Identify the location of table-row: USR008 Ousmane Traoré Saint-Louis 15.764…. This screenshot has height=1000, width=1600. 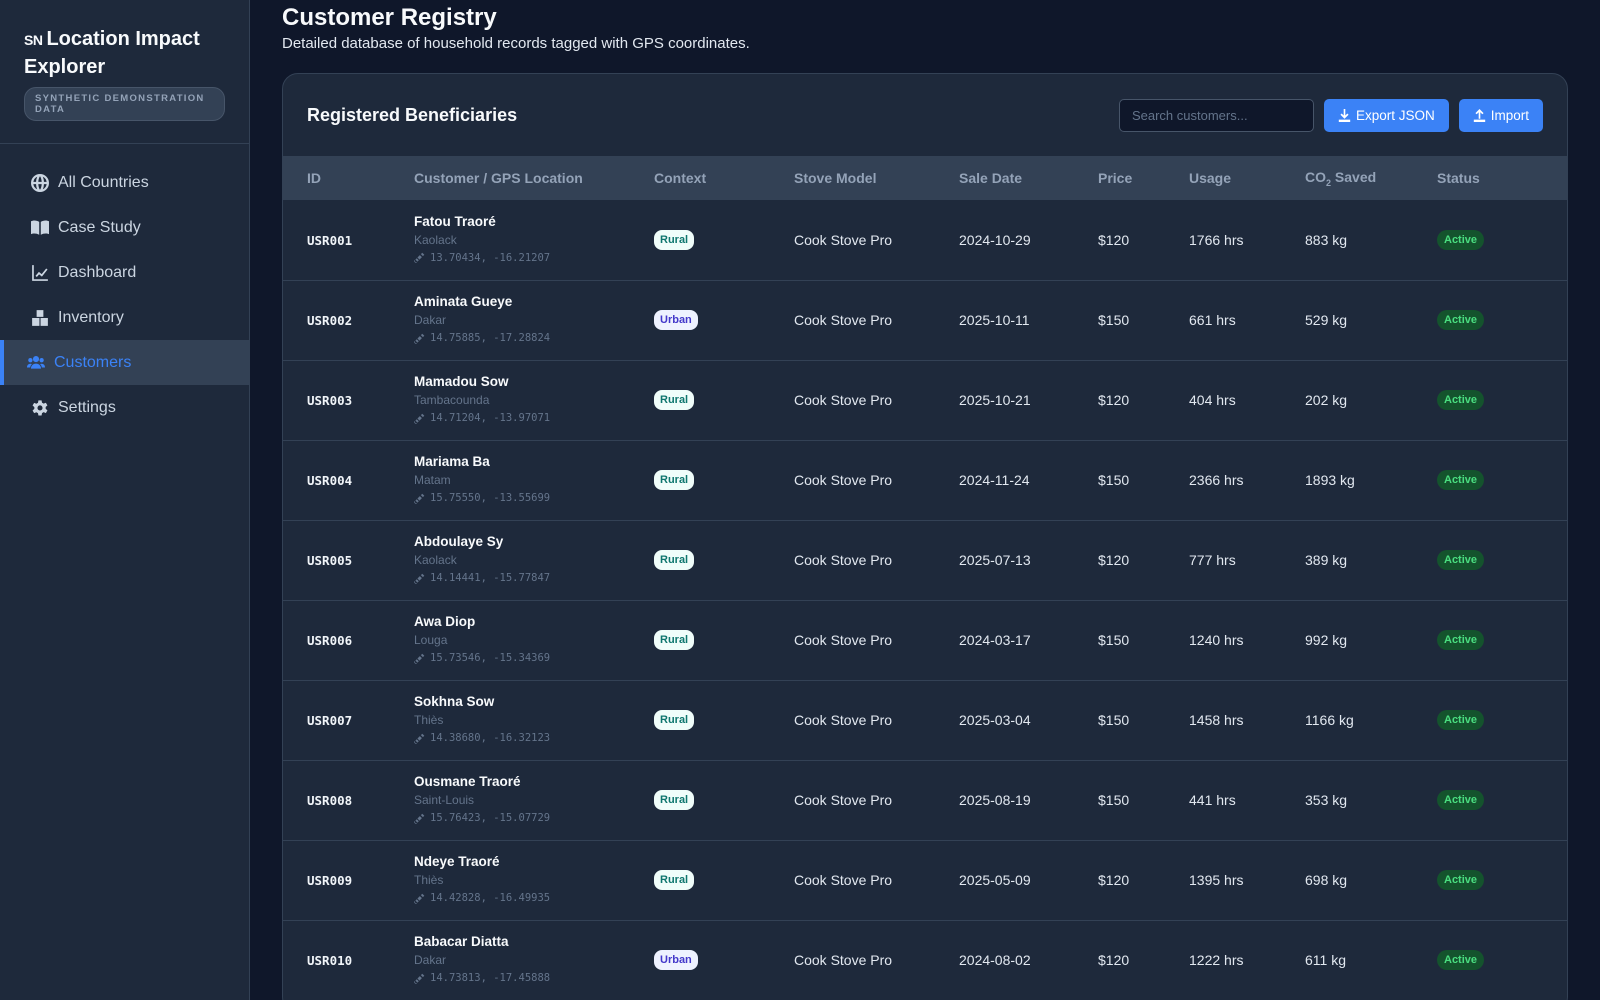
(925, 800).